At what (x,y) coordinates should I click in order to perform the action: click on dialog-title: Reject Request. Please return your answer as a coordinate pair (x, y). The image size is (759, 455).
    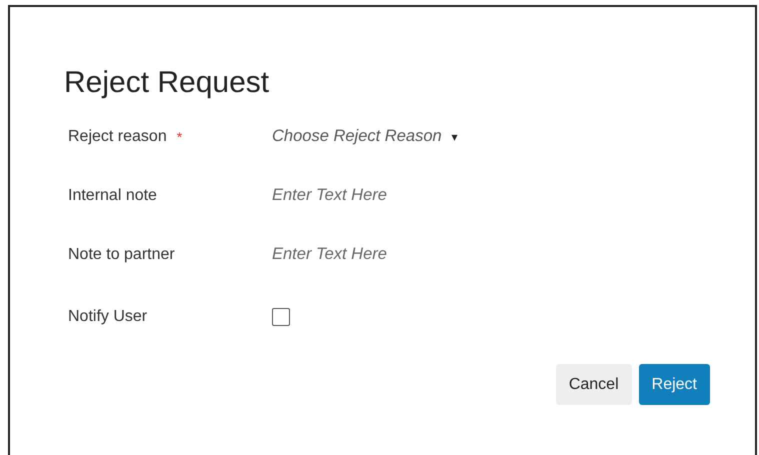
    Looking at the image, I should click on (167, 83).